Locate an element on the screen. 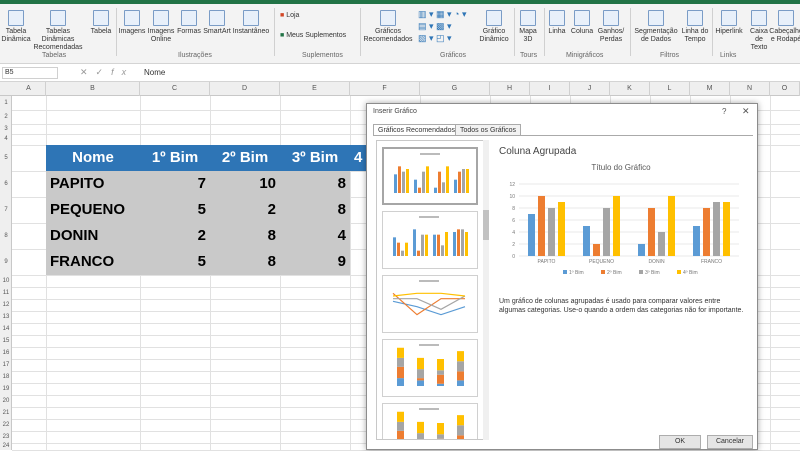 The width and height of the screenshot is (800, 451). table-name-cell: FRANCO is located at coordinates (93, 262).